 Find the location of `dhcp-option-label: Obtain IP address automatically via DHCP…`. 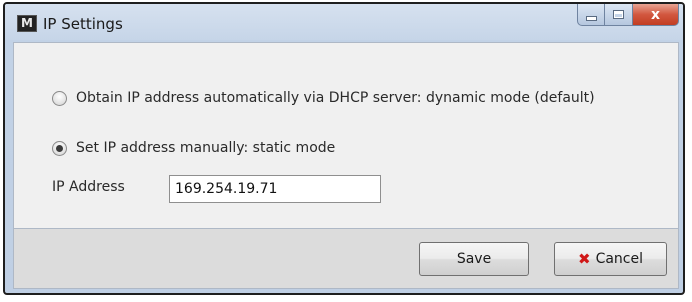

dhcp-option-label: Obtain IP address automatically via DHCP… is located at coordinates (335, 98).